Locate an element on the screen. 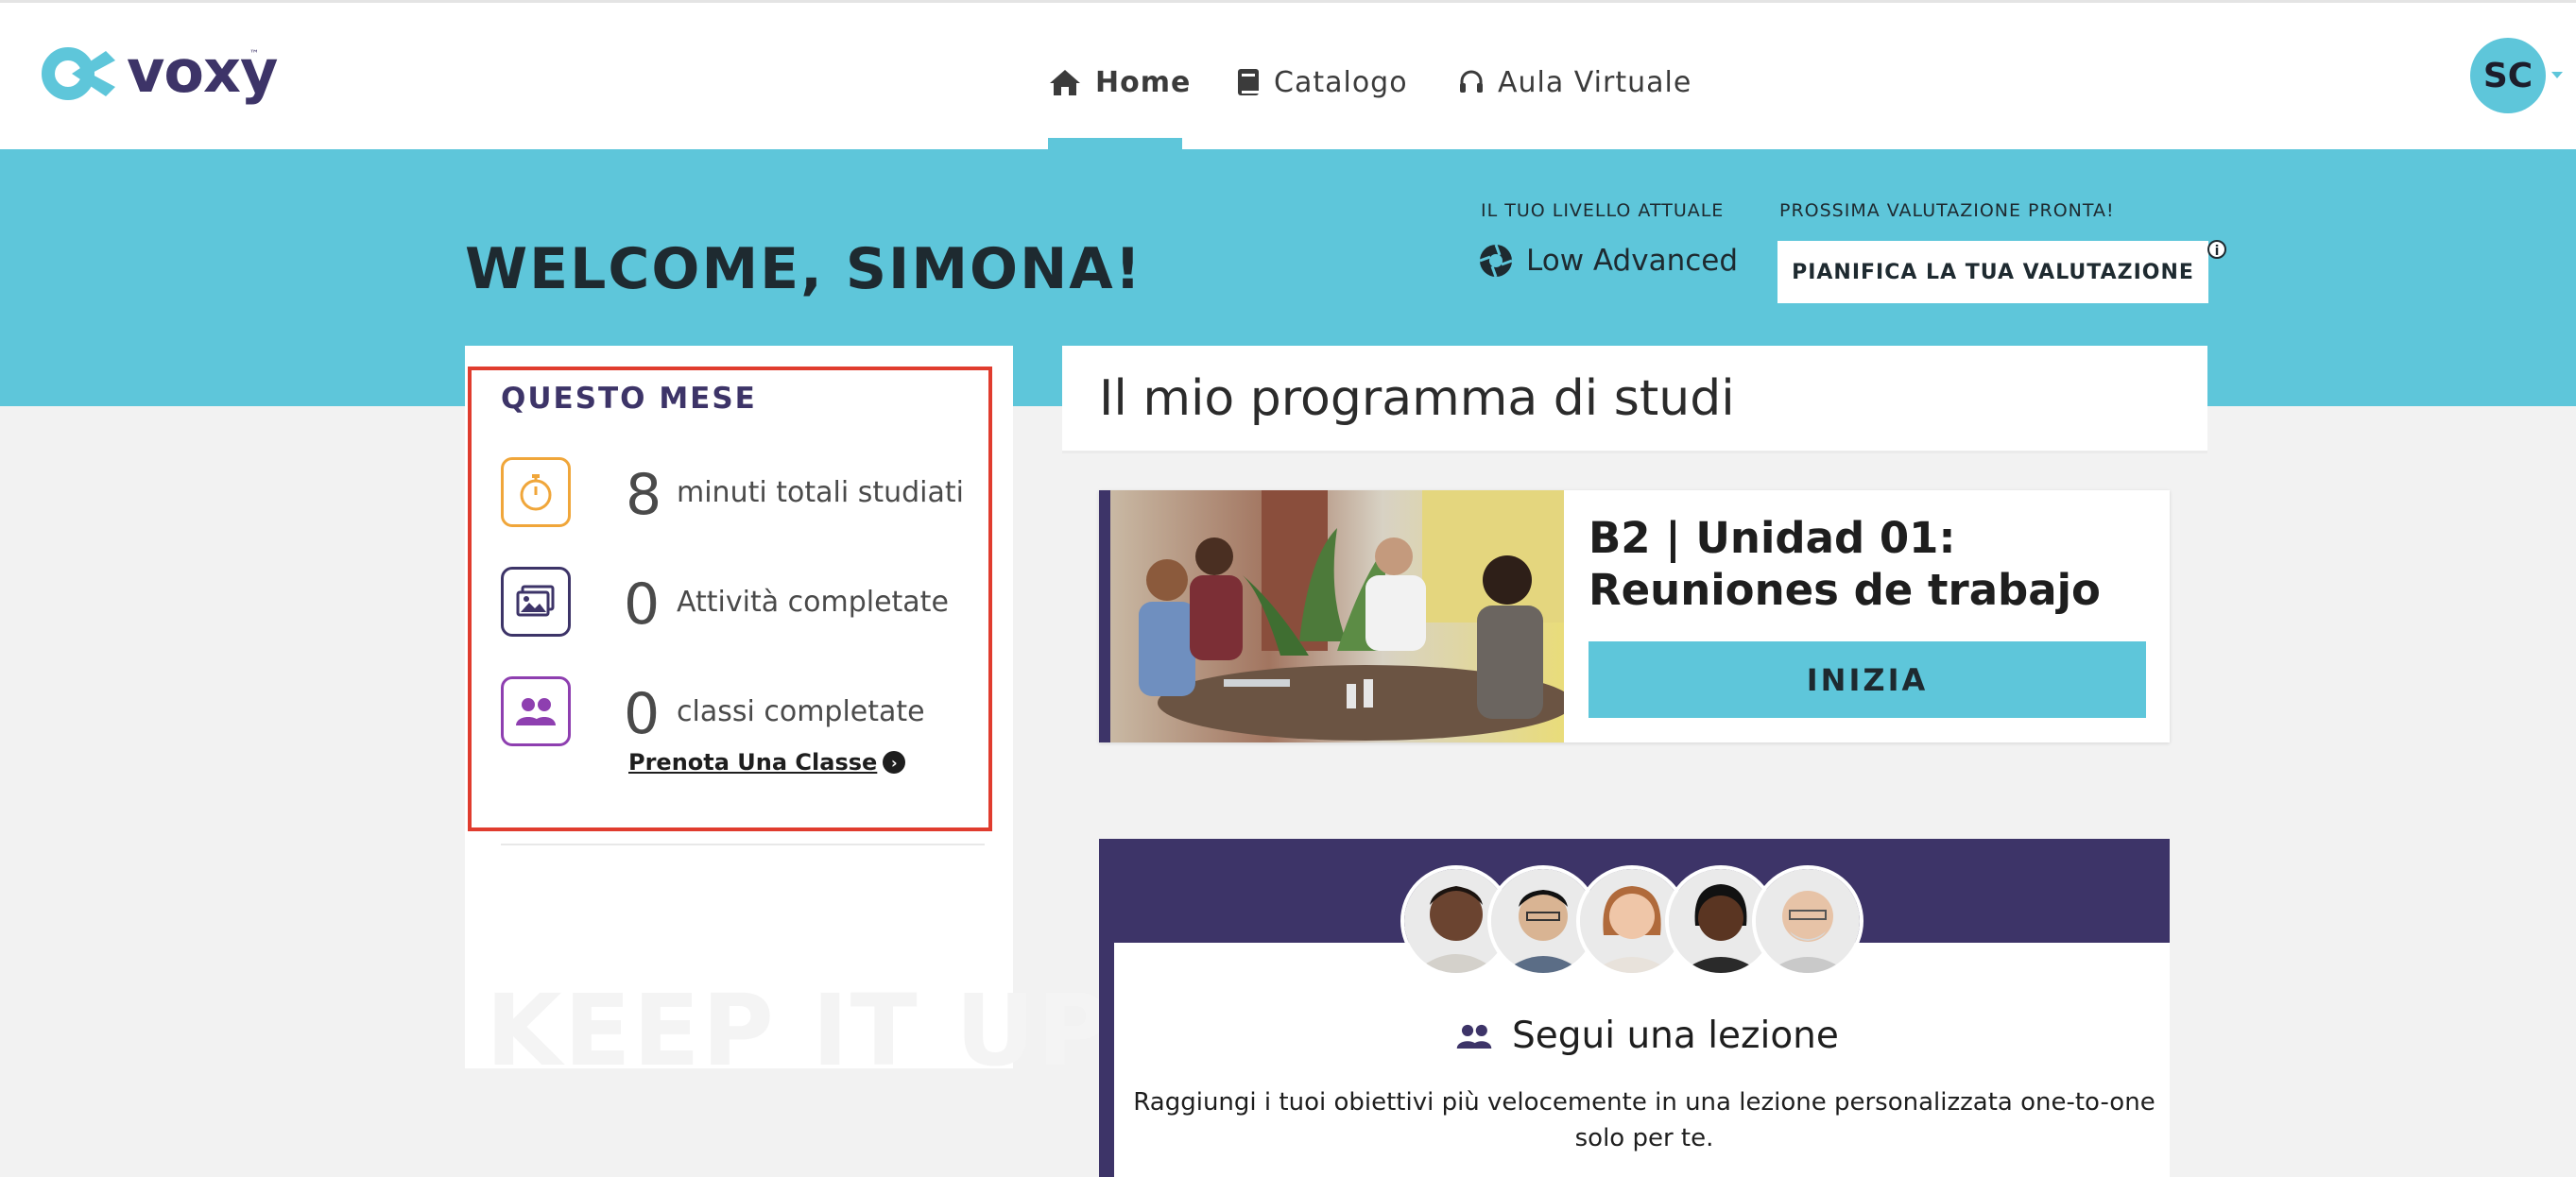 The height and width of the screenshot is (1177, 2576). current-level: Low Advanced is located at coordinates (1608, 261).